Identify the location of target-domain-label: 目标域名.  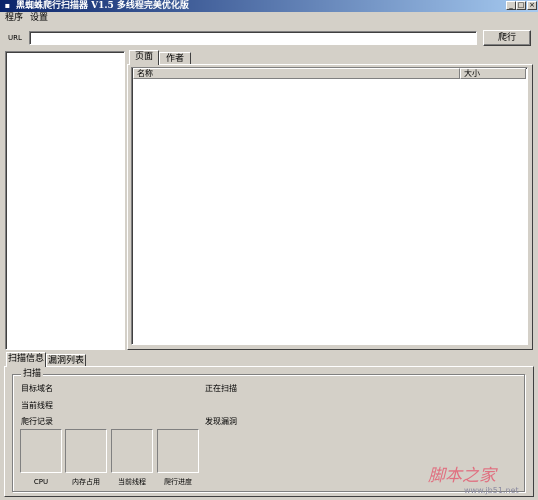
(37, 388).